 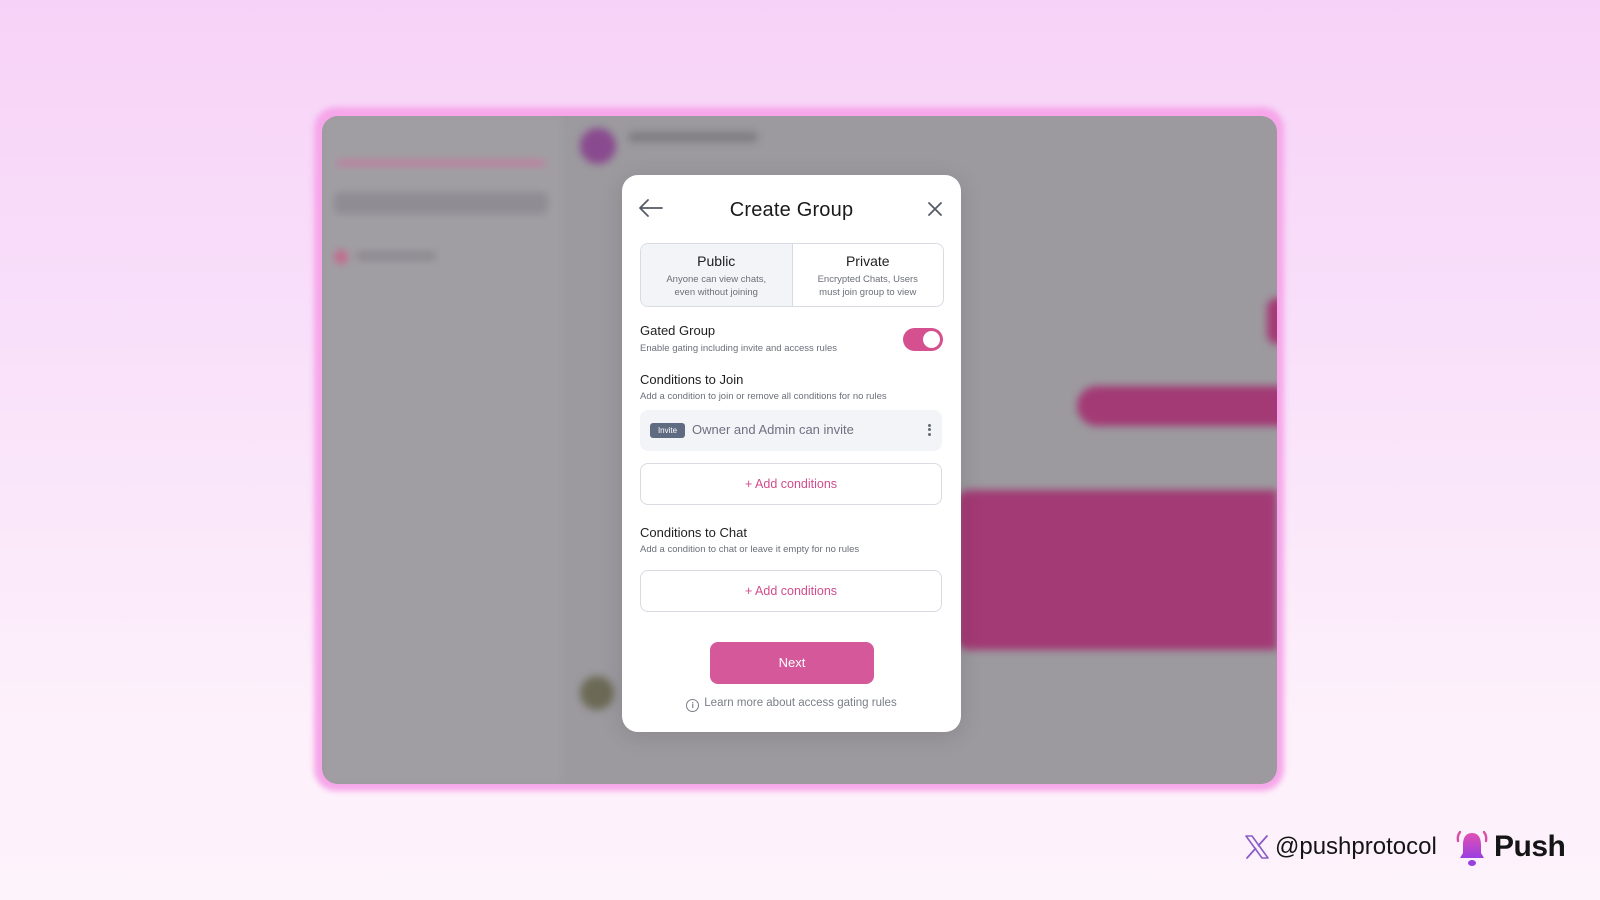 What do you see at coordinates (792, 663) in the screenshot?
I see `next-button: Next` at bounding box center [792, 663].